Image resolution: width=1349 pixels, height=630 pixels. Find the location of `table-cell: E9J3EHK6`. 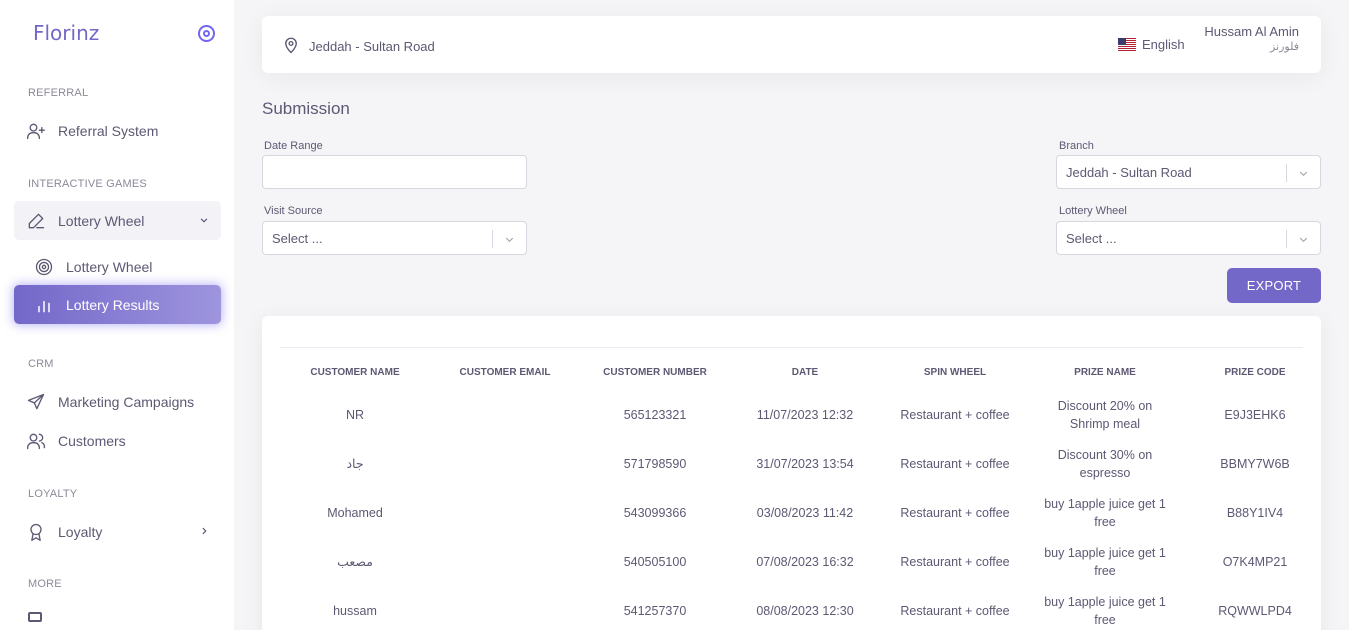

table-cell: E9J3EHK6 is located at coordinates (1255, 414).